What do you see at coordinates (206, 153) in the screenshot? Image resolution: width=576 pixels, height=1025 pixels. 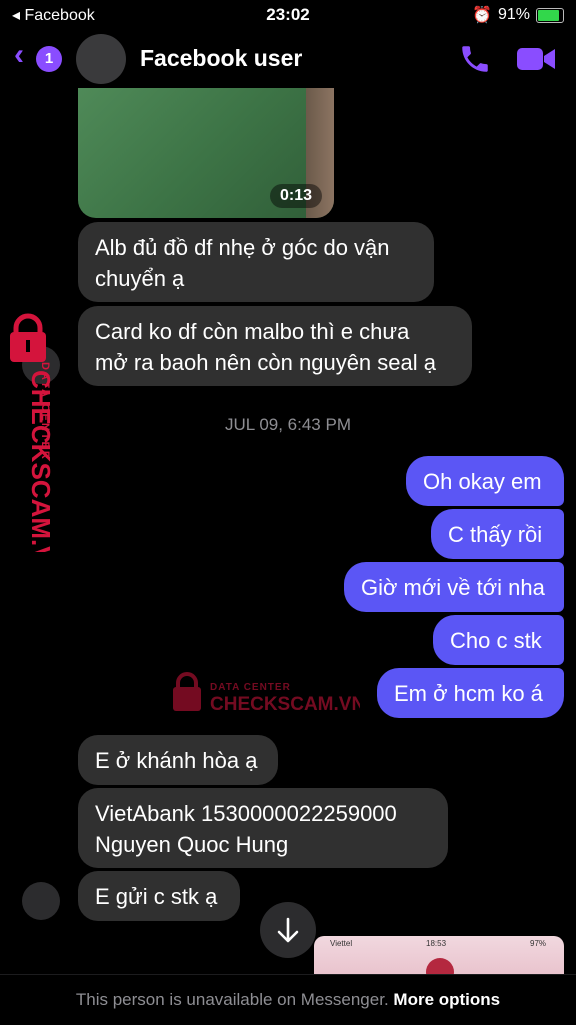 I see `video-message: 0:13` at bounding box center [206, 153].